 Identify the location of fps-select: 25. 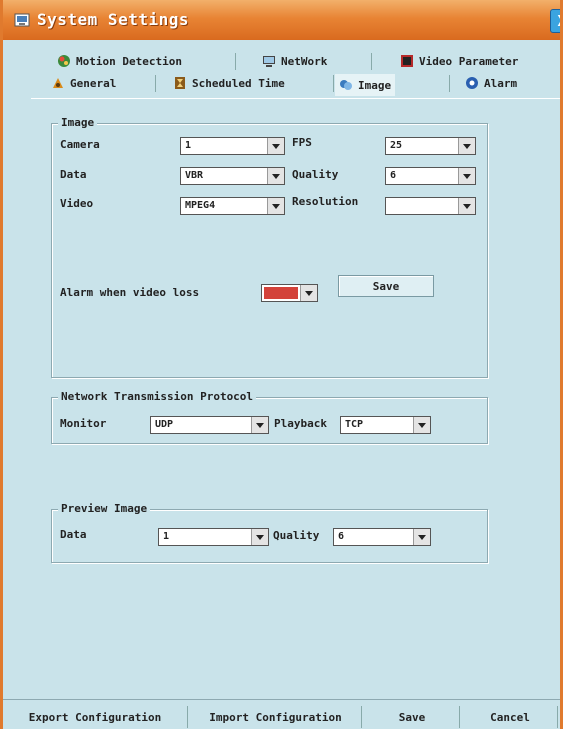
(430, 146).